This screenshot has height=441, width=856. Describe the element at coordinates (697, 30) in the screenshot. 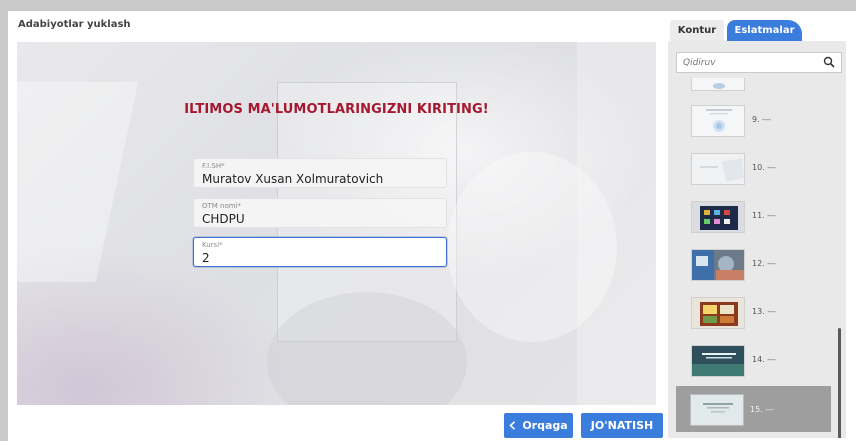

I see `tab-kontur: Kontur` at that location.